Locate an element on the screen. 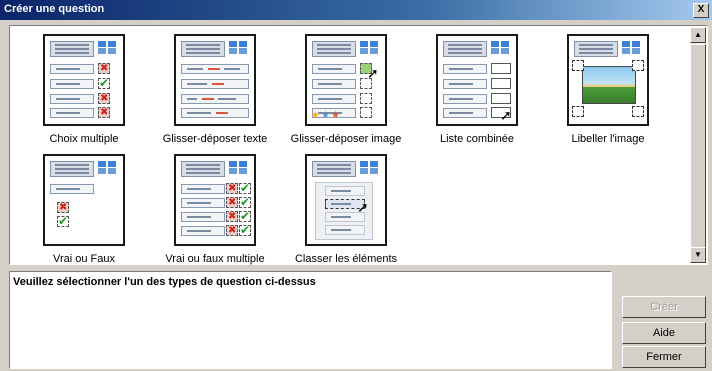  tile-libeller-image: Libeller l'image is located at coordinates (608, 90).